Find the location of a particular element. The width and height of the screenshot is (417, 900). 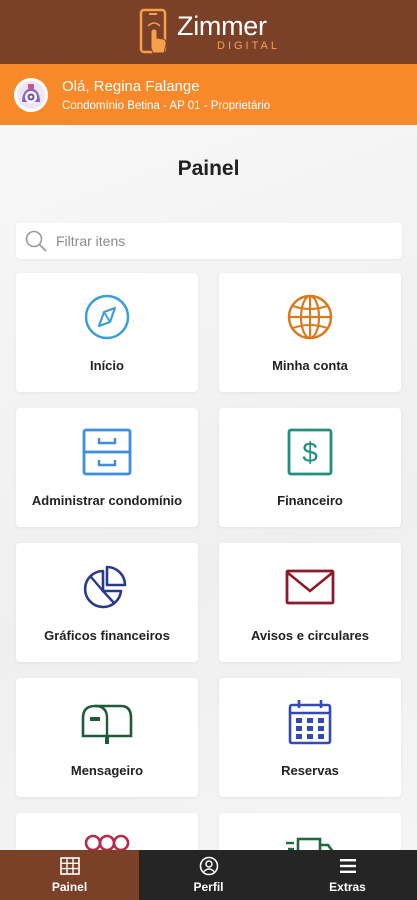

search-bar is located at coordinates (209, 241).